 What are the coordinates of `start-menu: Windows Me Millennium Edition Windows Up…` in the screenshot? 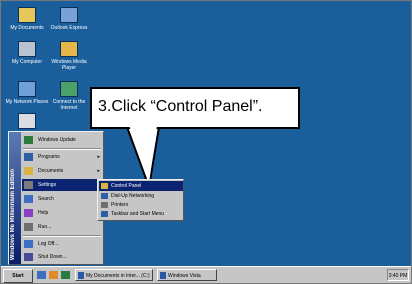 It's located at (56, 198).